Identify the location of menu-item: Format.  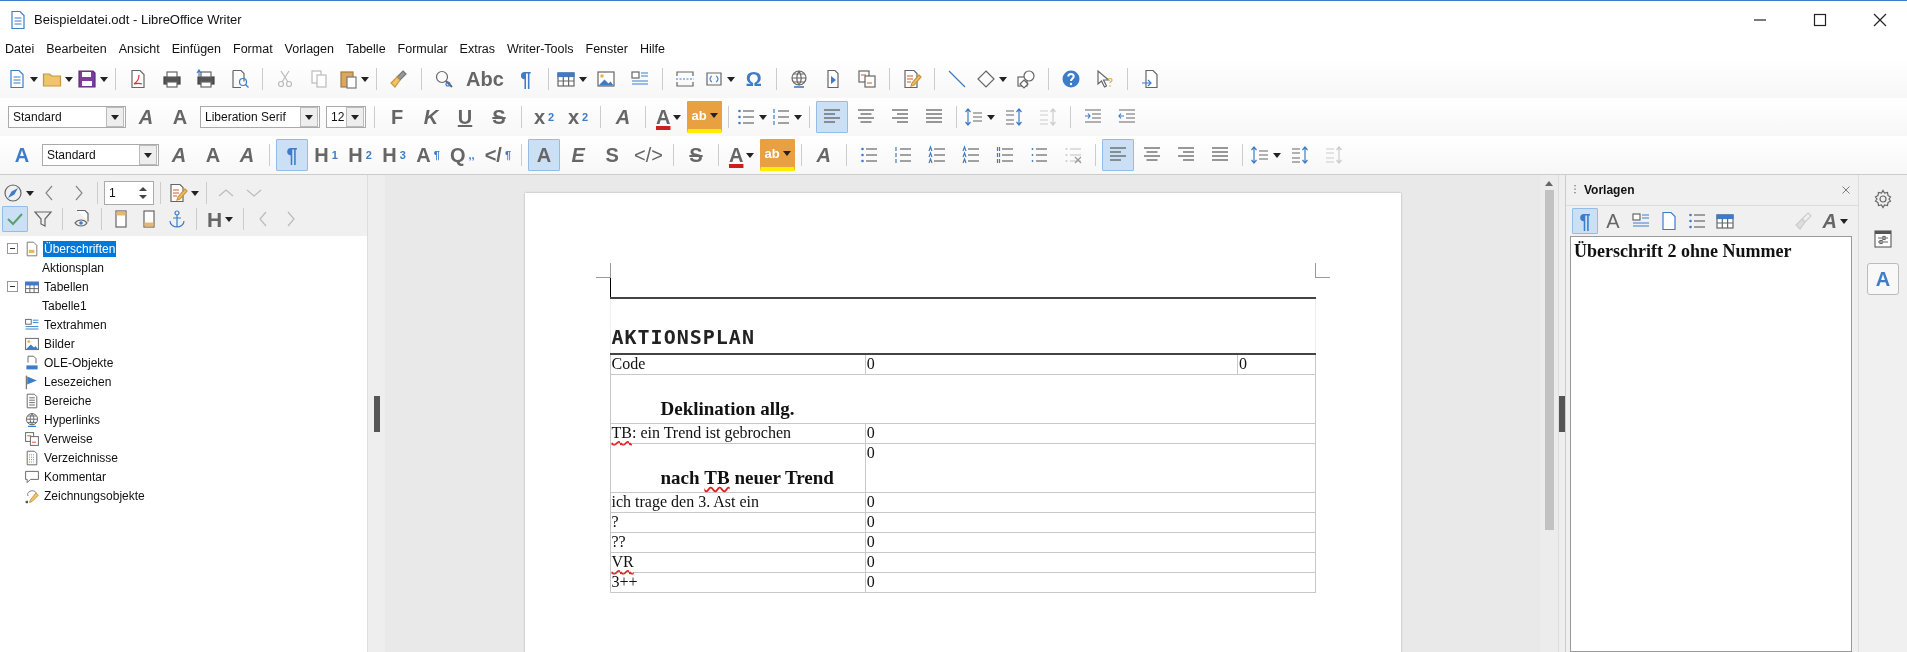
(254, 49).